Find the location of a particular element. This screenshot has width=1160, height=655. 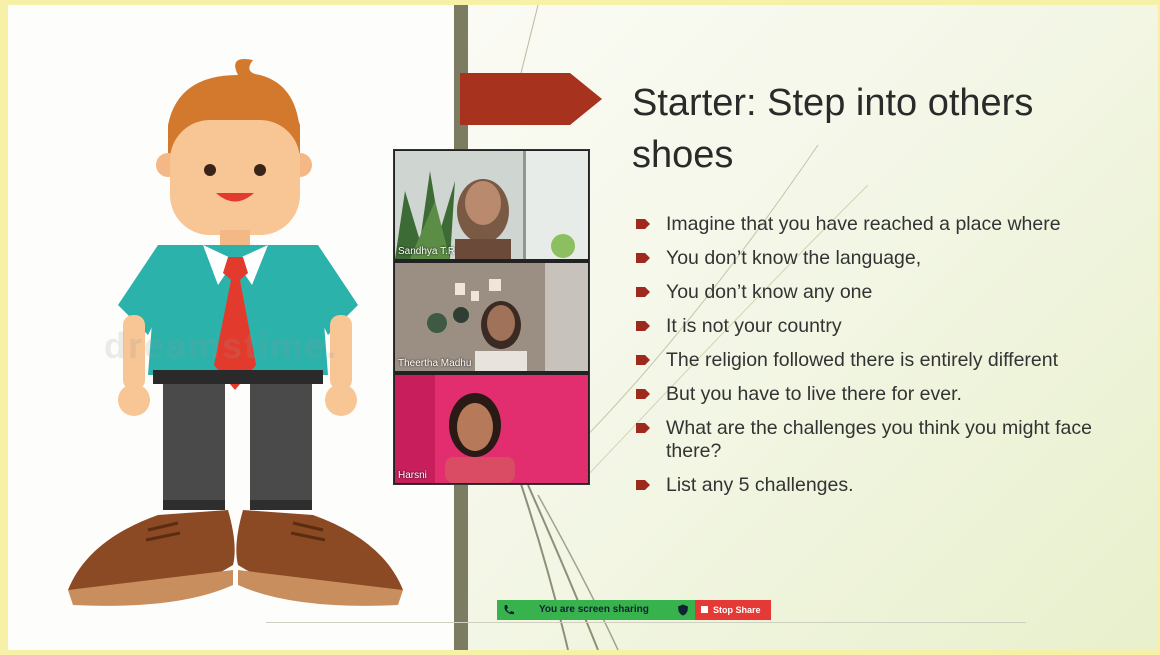

stop-share-button: Stop Share is located at coordinates (733, 610).